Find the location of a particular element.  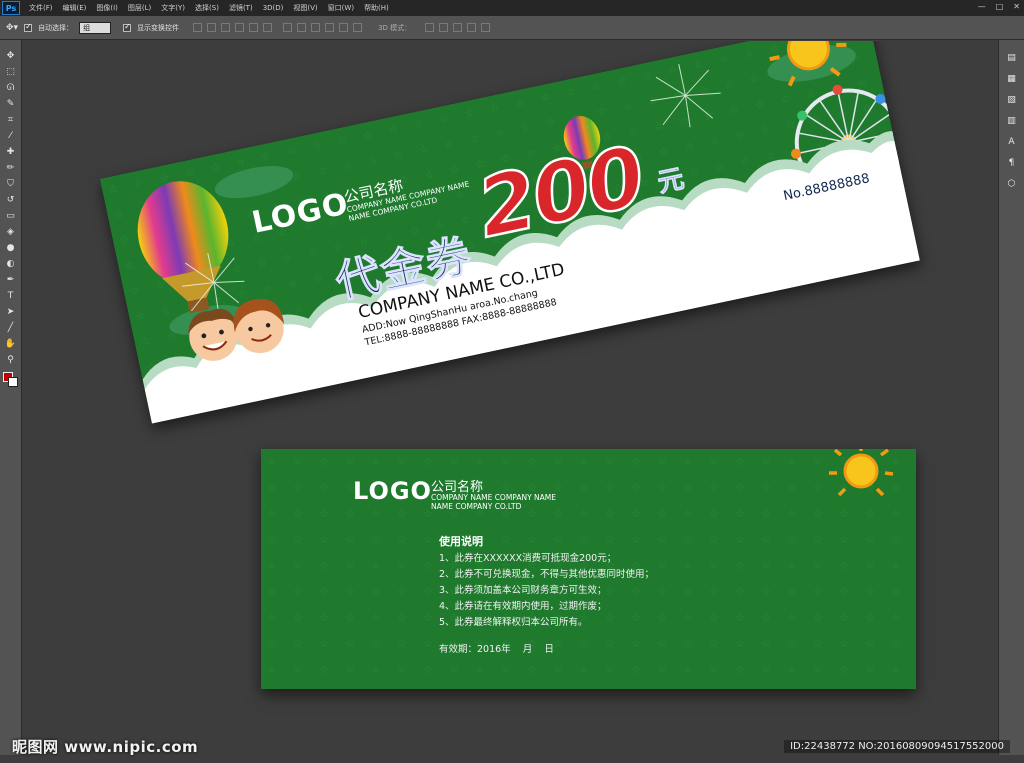

distribute-bottom-icon is located at coordinates (316, 27).